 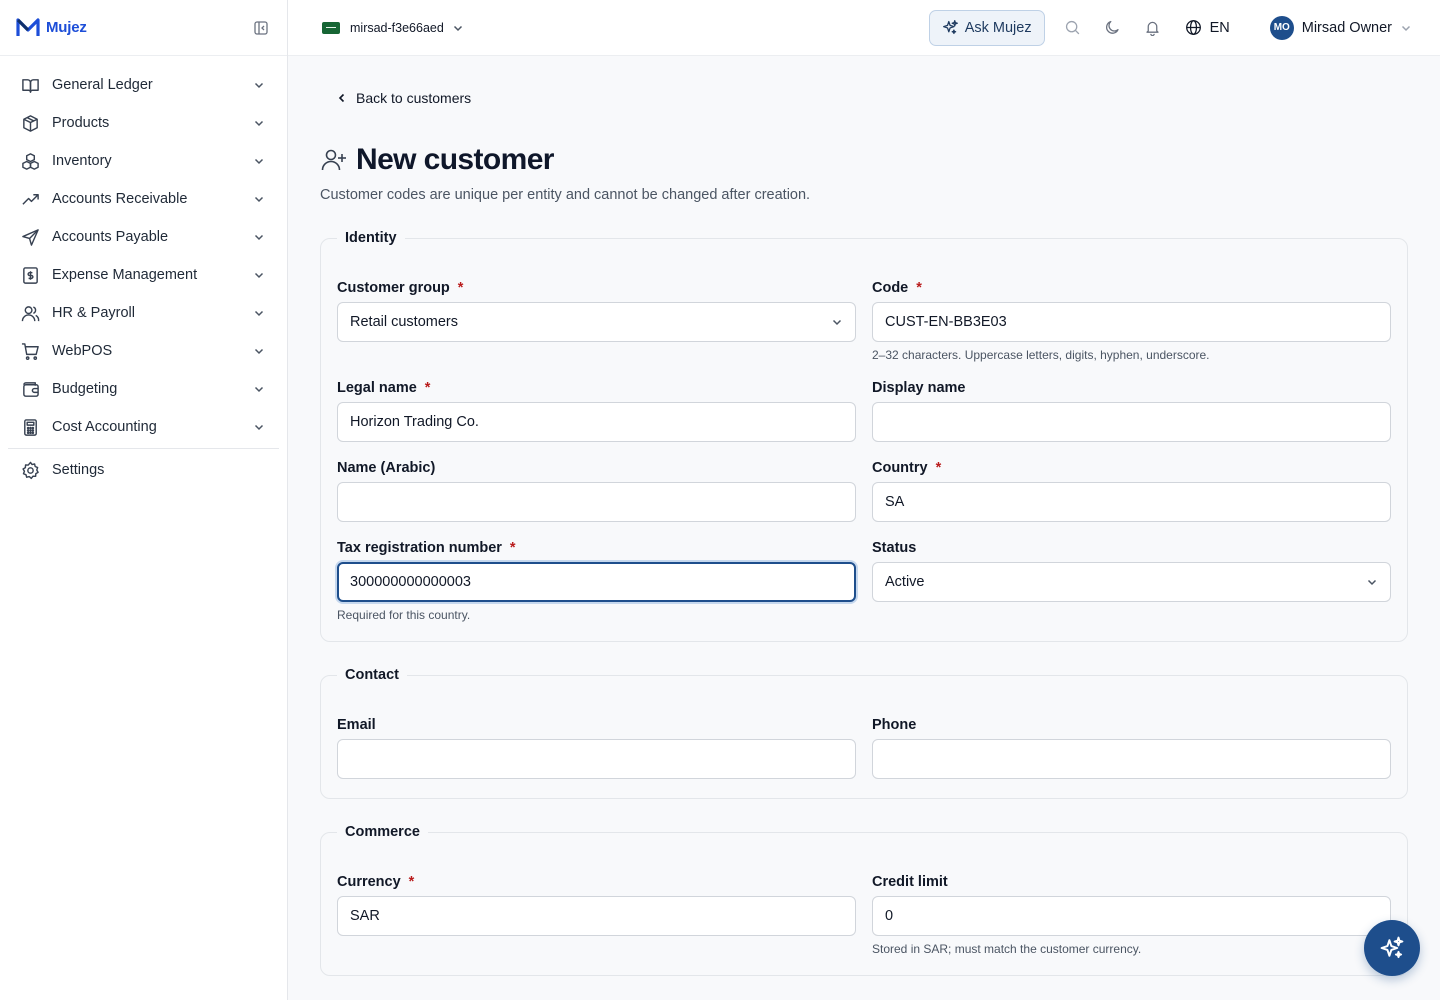 I want to click on tax-number-input: 300000000000003, so click(x=596, y=582).